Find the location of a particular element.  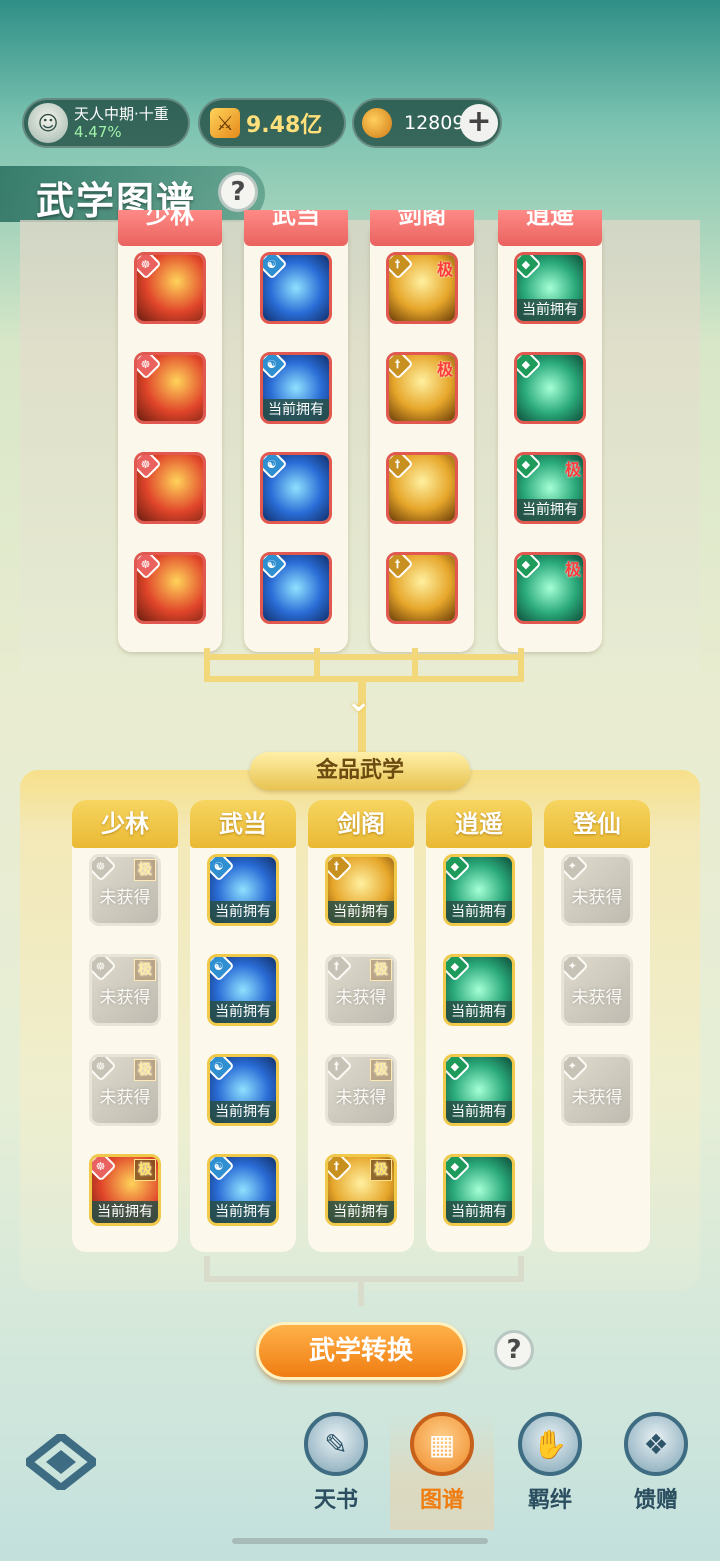

upper-column-header: 少林 is located at coordinates (170, 228).